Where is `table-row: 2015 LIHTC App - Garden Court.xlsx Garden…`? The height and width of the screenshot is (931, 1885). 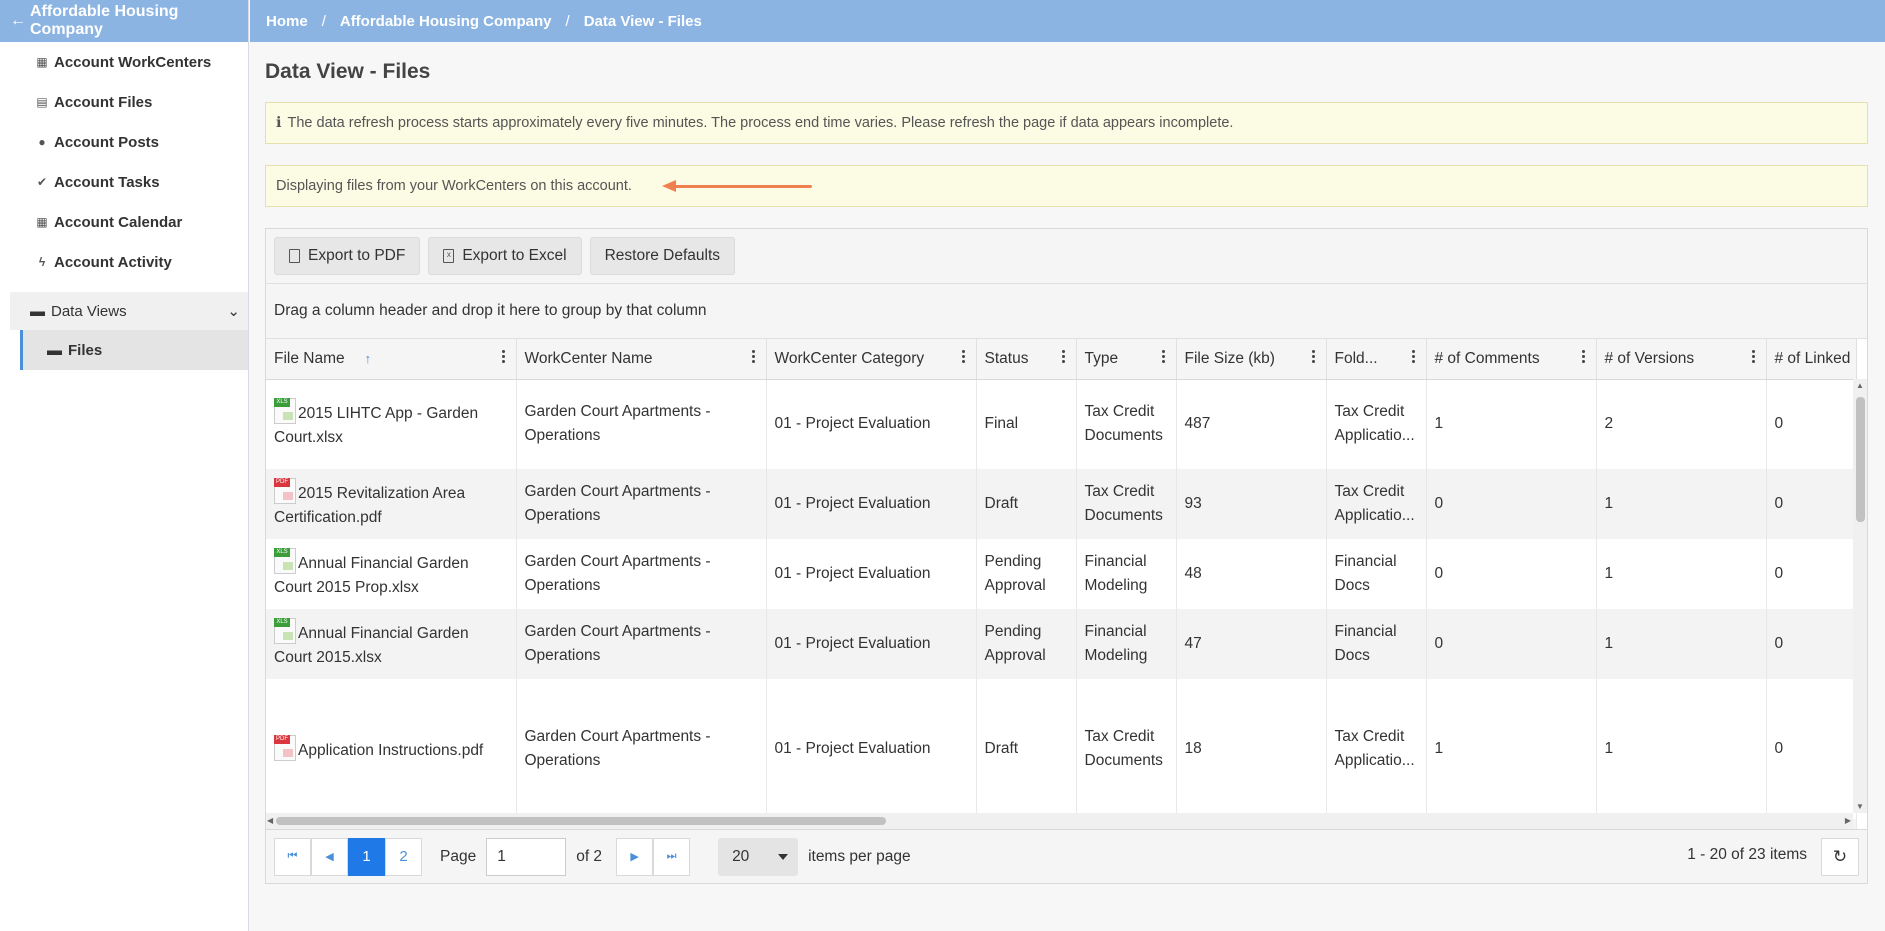 table-row: 2015 LIHTC App - Garden Court.xlsx Garden… is located at coordinates (1061, 424).